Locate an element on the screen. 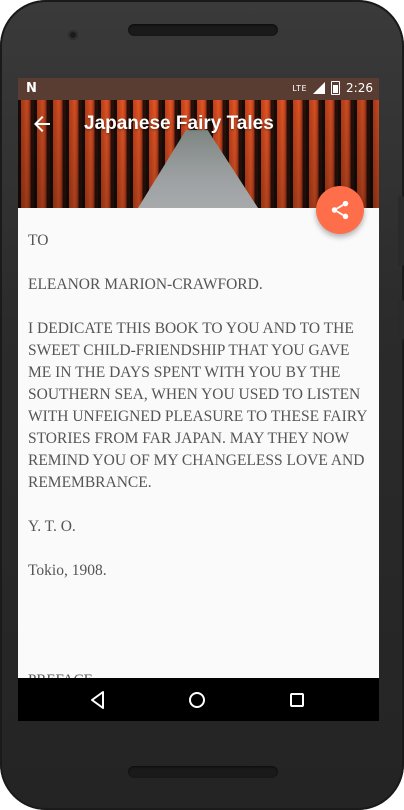 The image size is (404, 810). lte-label: LTE is located at coordinates (300, 88).